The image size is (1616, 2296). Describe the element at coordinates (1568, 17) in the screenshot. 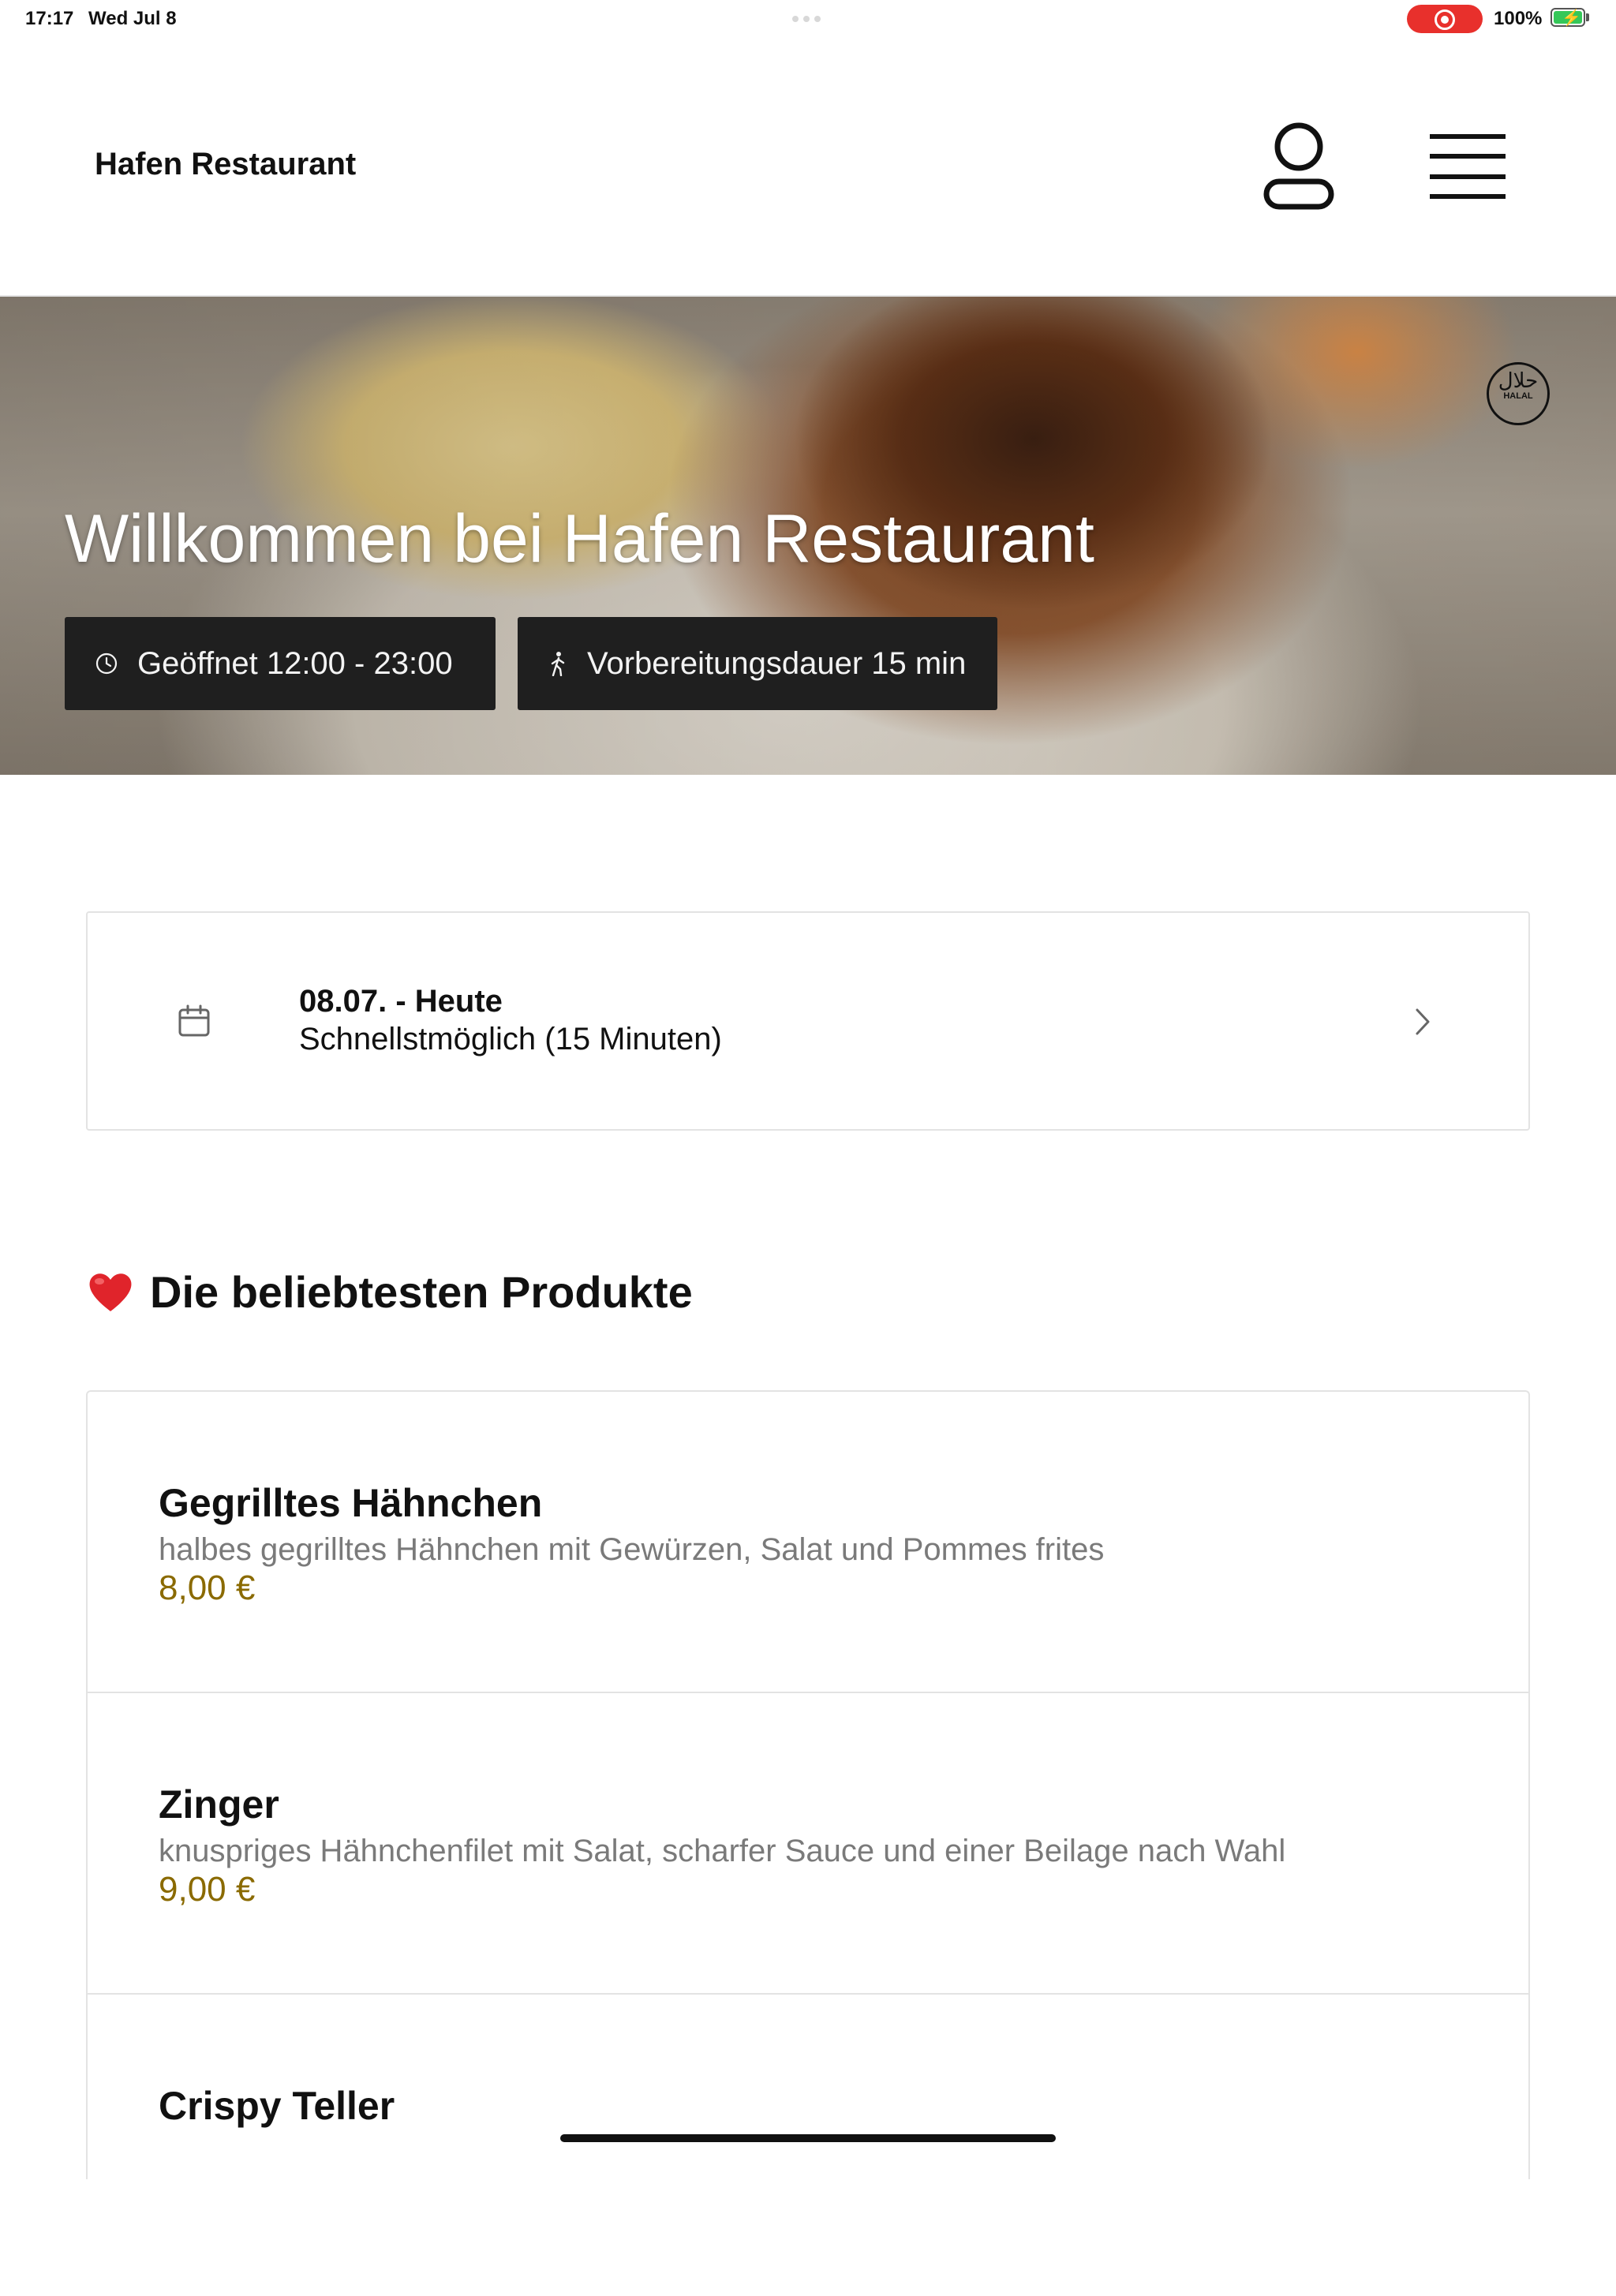

I see `battery-icon: ⚡` at that location.